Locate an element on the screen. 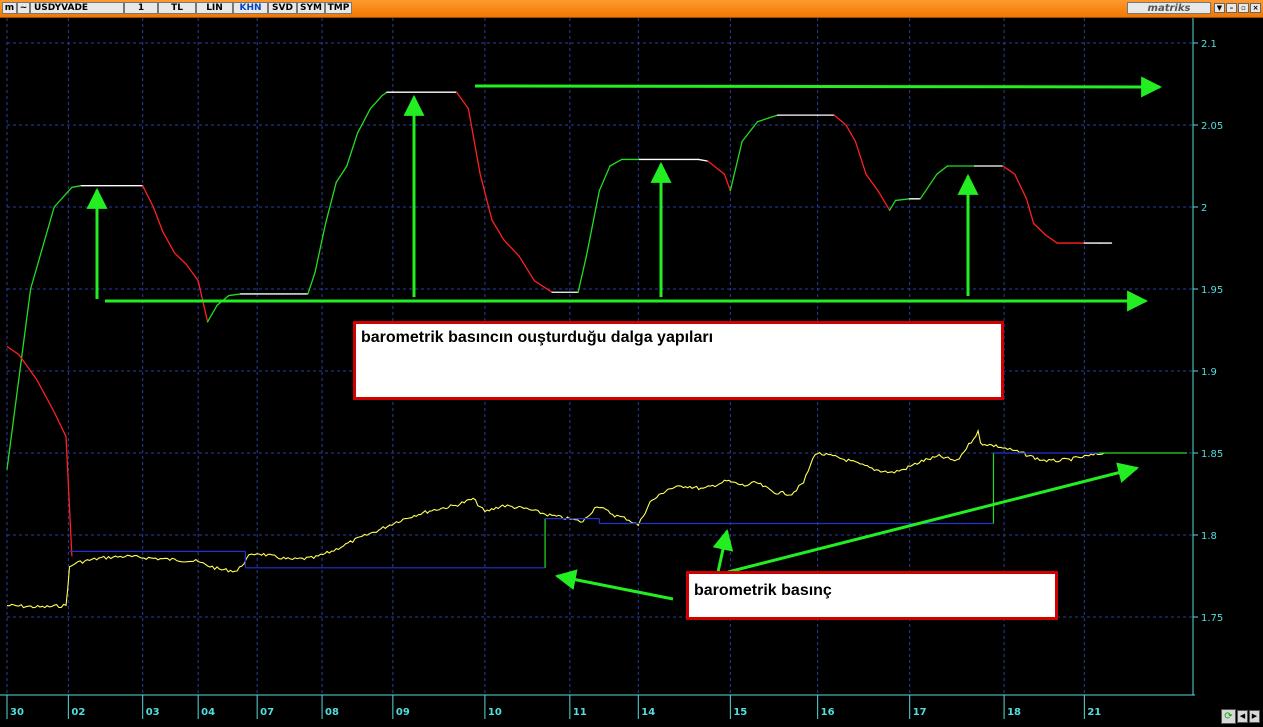  y-tick-label: 1.95 is located at coordinates (1212, 290).